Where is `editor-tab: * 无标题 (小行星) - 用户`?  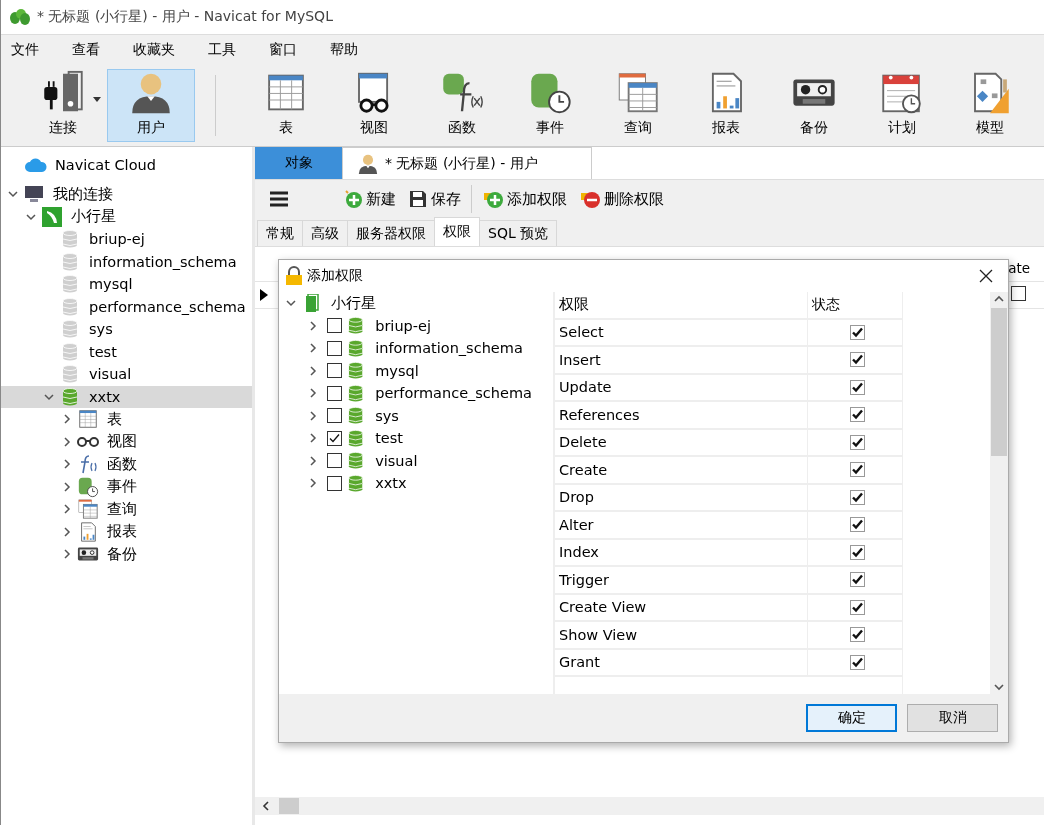
editor-tab: * 无标题 (小行星) - 用户 is located at coordinates (467, 163).